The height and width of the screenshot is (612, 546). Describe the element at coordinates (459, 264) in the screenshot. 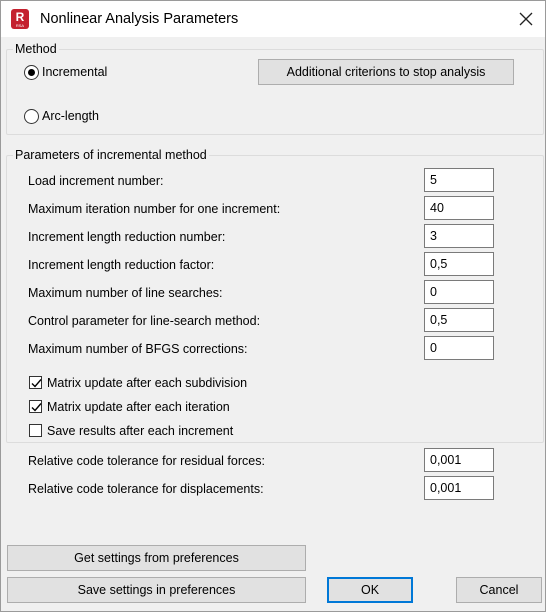

I see `increment-reduction-factor-input: 0,5` at that location.